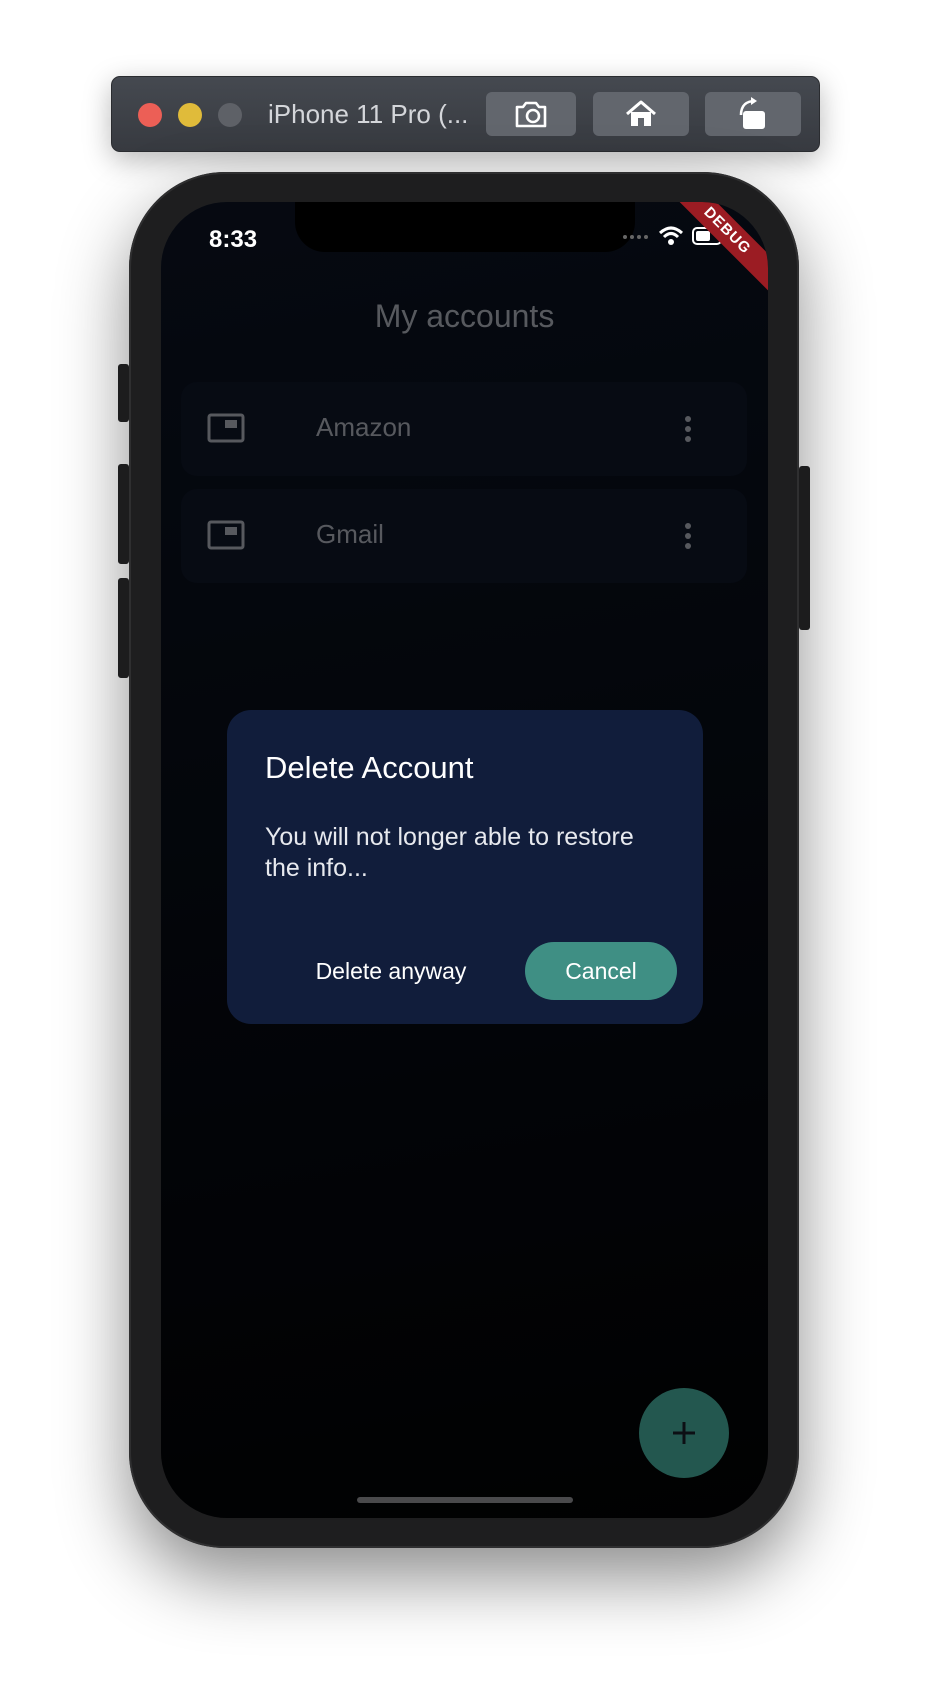 The height and width of the screenshot is (1700, 928). Describe the element at coordinates (150, 115) in the screenshot. I see `close-window-button` at that location.